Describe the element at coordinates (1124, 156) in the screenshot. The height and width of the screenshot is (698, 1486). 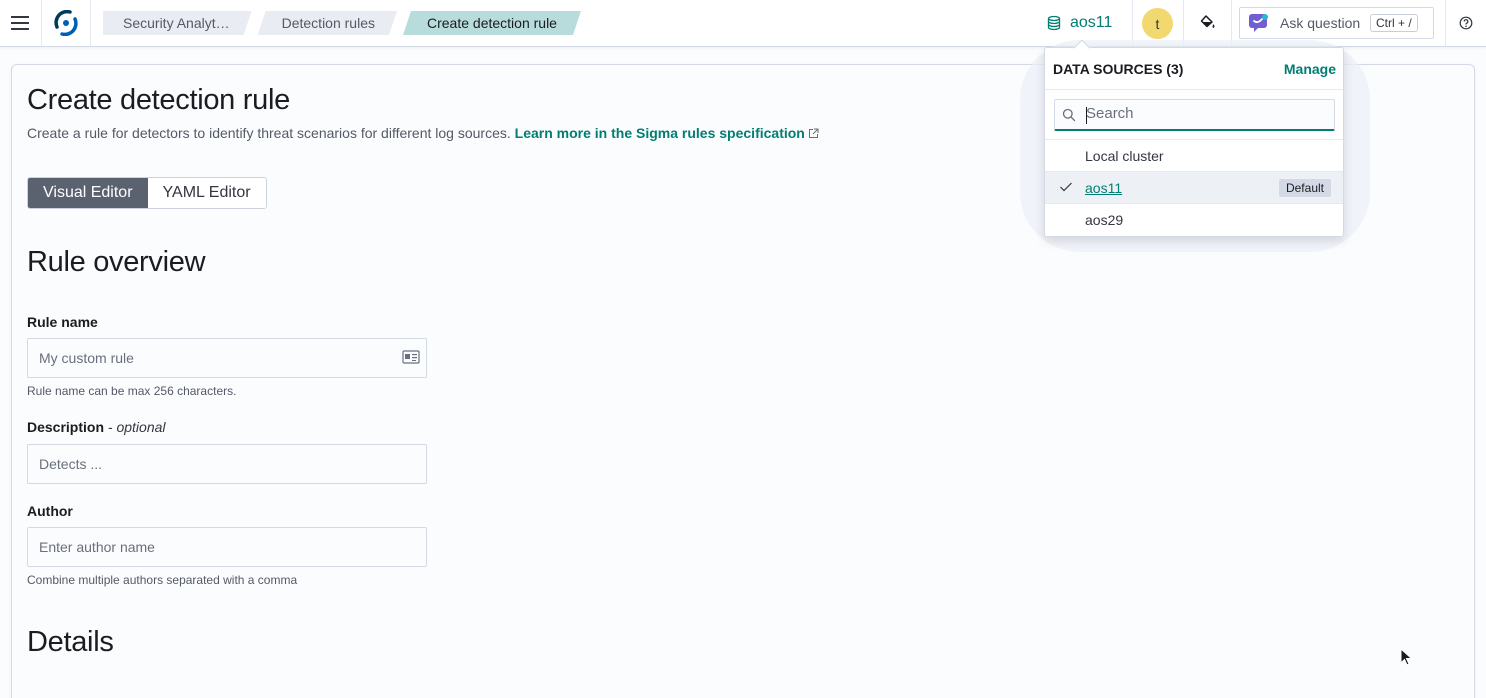
I see `option-label: Local cluster` at that location.